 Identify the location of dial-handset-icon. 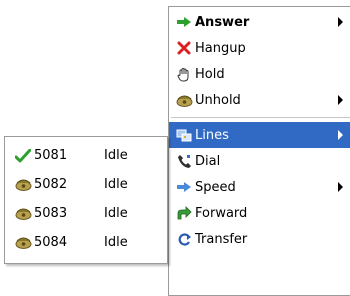
(184, 161).